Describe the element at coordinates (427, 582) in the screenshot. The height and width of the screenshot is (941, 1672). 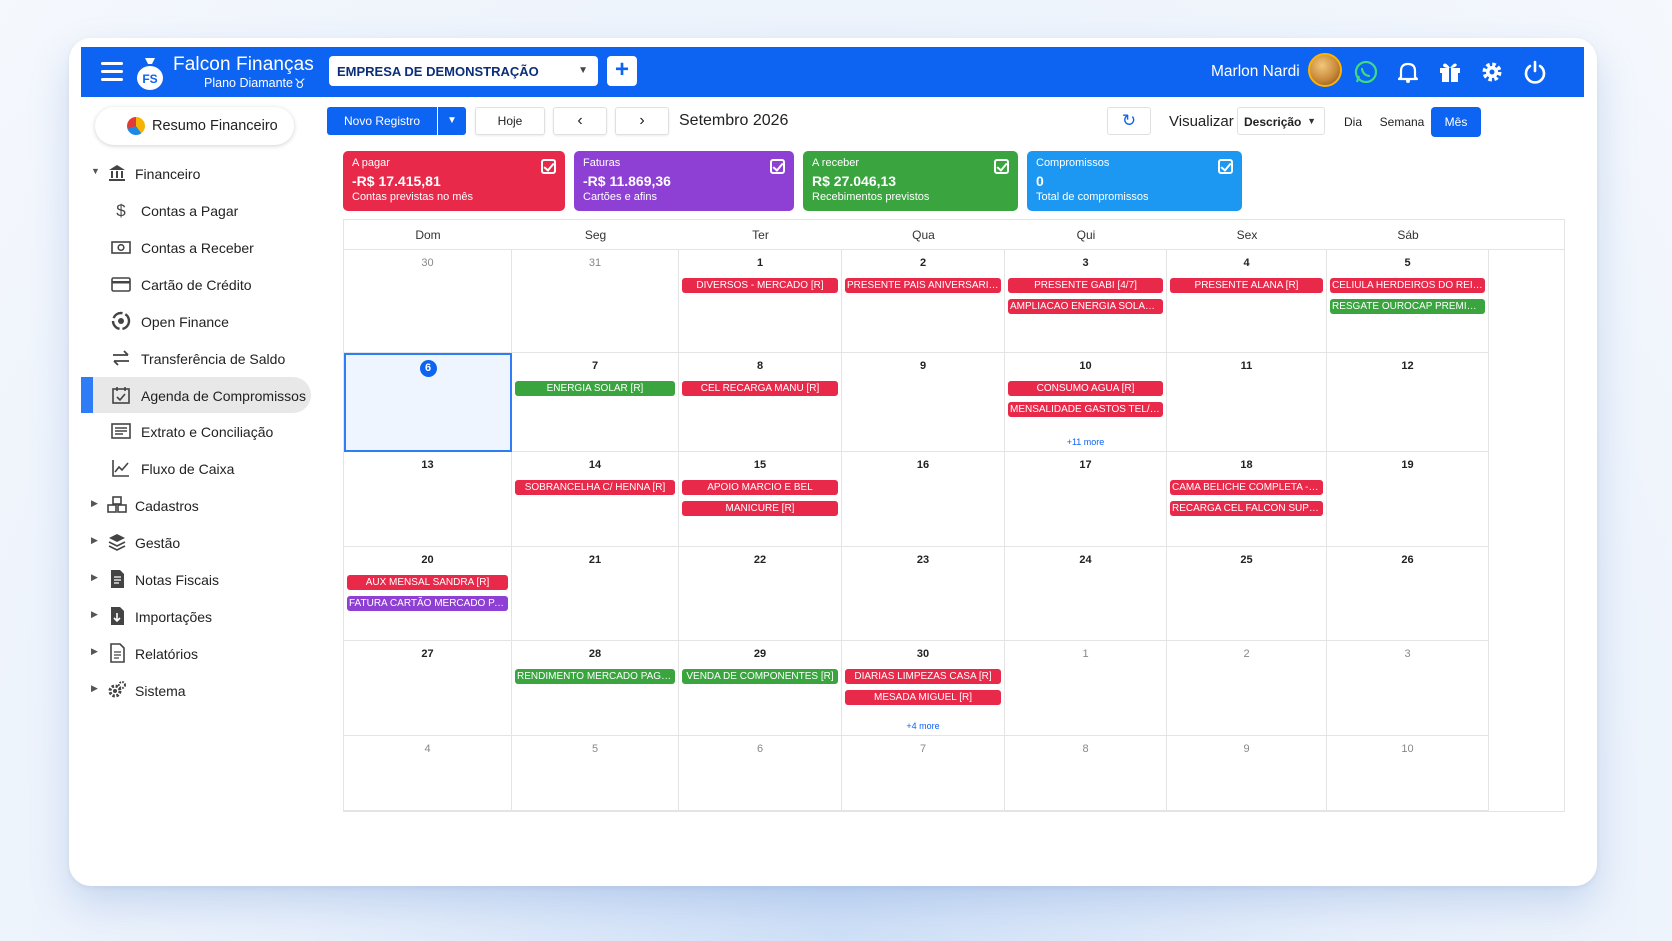
I see `calendar-event: AUX MENSAL SANDRA [R]` at that location.